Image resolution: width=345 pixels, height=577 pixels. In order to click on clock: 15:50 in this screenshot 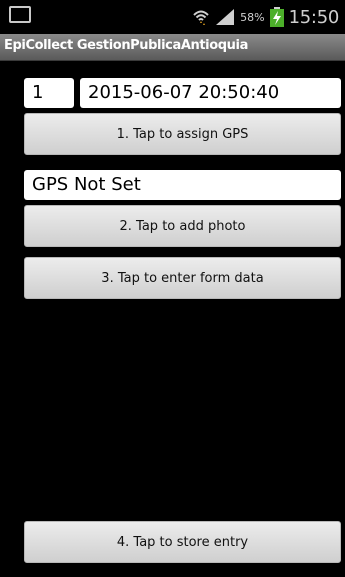, I will do `click(314, 17)`.